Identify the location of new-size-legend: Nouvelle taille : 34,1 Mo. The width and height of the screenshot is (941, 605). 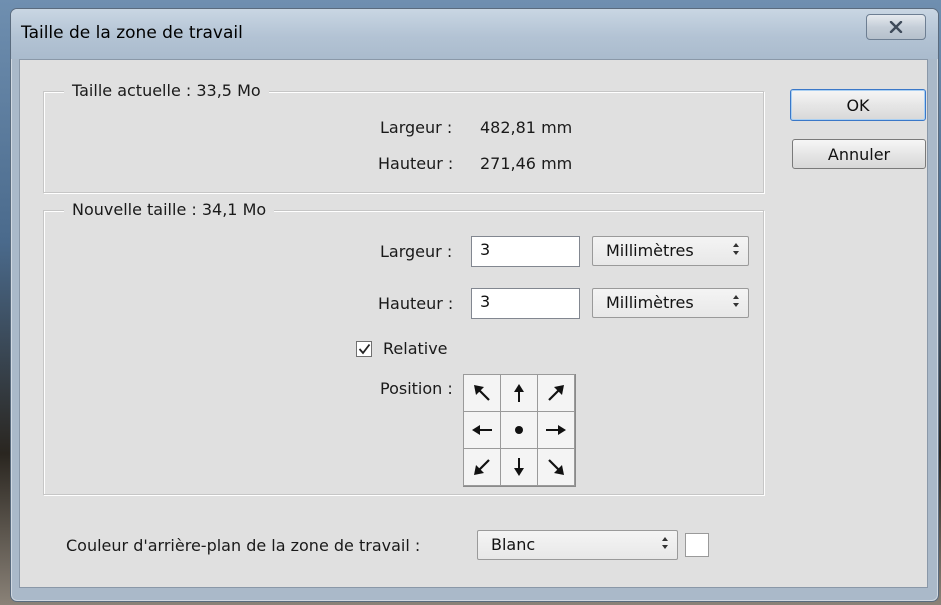
(169, 209).